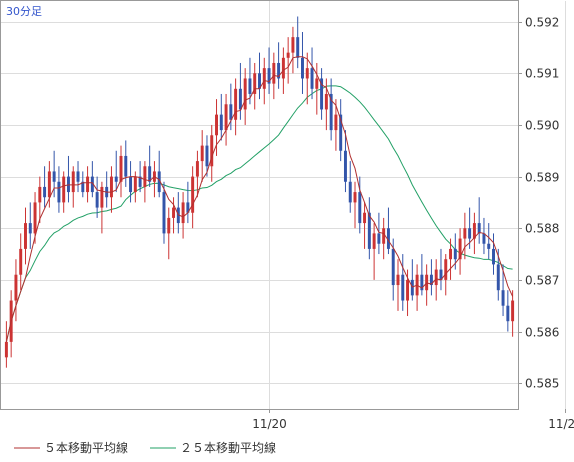 Image resolution: width=574 pixels, height=462 pixels. What do you see at coordinates (228, 447) in the screenshot?
I see `legend-label-ma25: ２５本移動平均線` at bounding box center [228, 447].